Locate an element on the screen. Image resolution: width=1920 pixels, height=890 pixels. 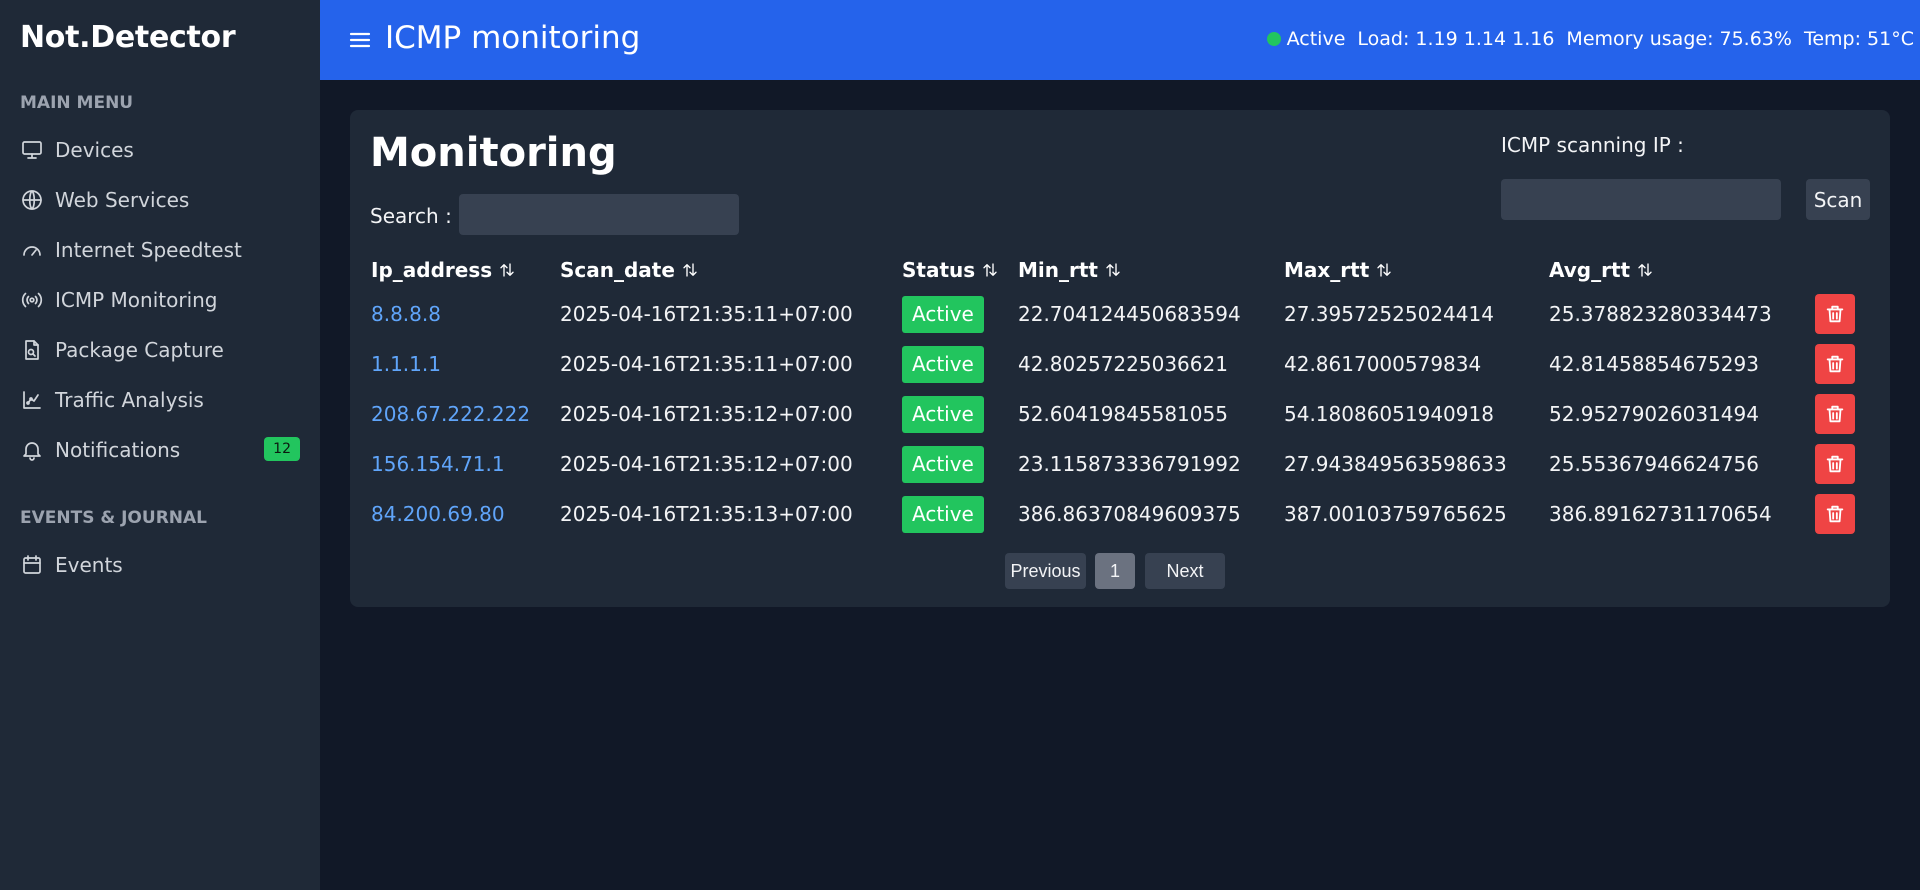
notifications-count-badge: 12 is located at coordinates (282, 449).